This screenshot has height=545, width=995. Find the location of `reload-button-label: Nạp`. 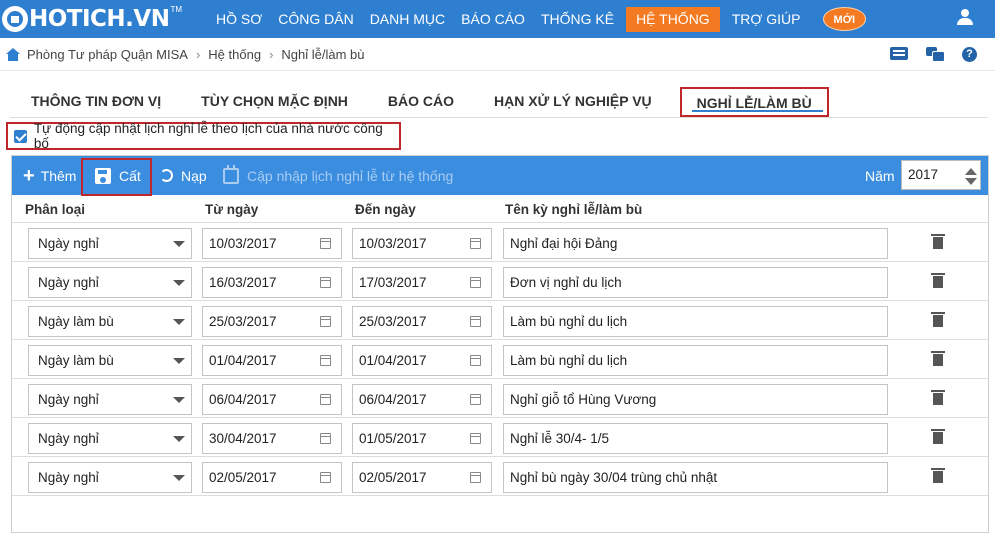

reload-button-label: Nạp is located at coordinates (194, 175).